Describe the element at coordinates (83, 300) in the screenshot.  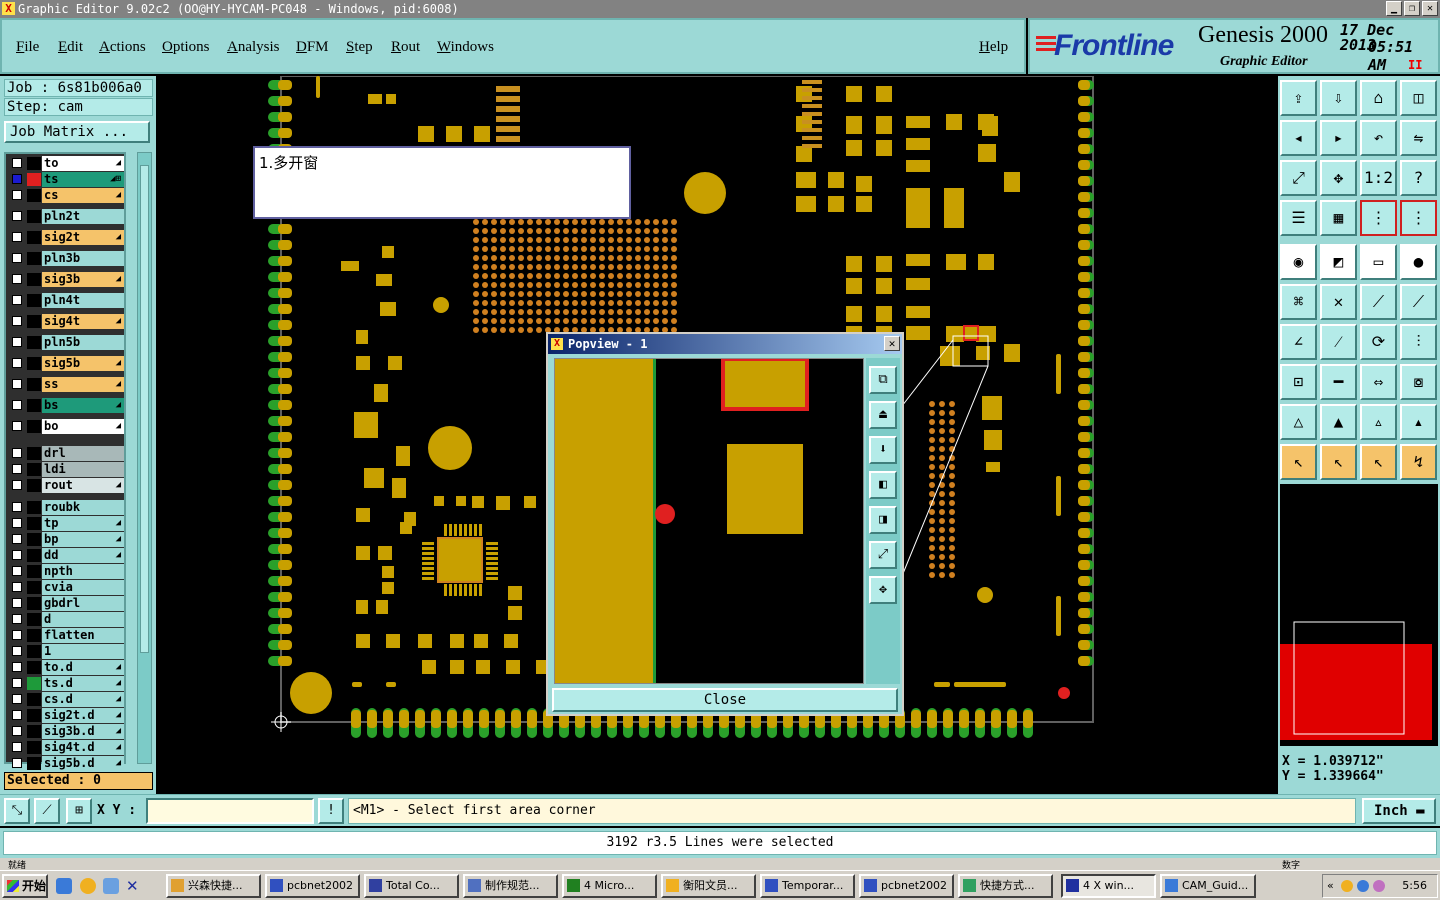
I see `layer-name: pln4t` at that location.